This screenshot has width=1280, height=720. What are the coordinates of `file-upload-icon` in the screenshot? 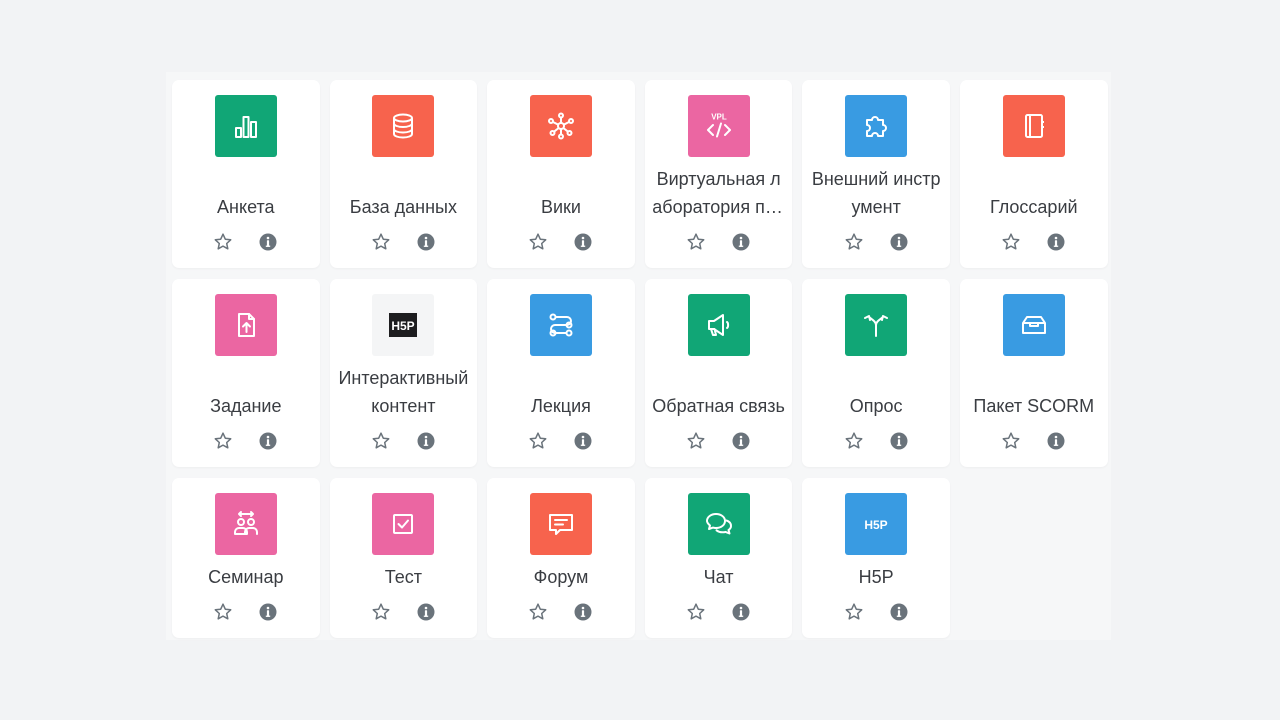 It's located at (246, 325).